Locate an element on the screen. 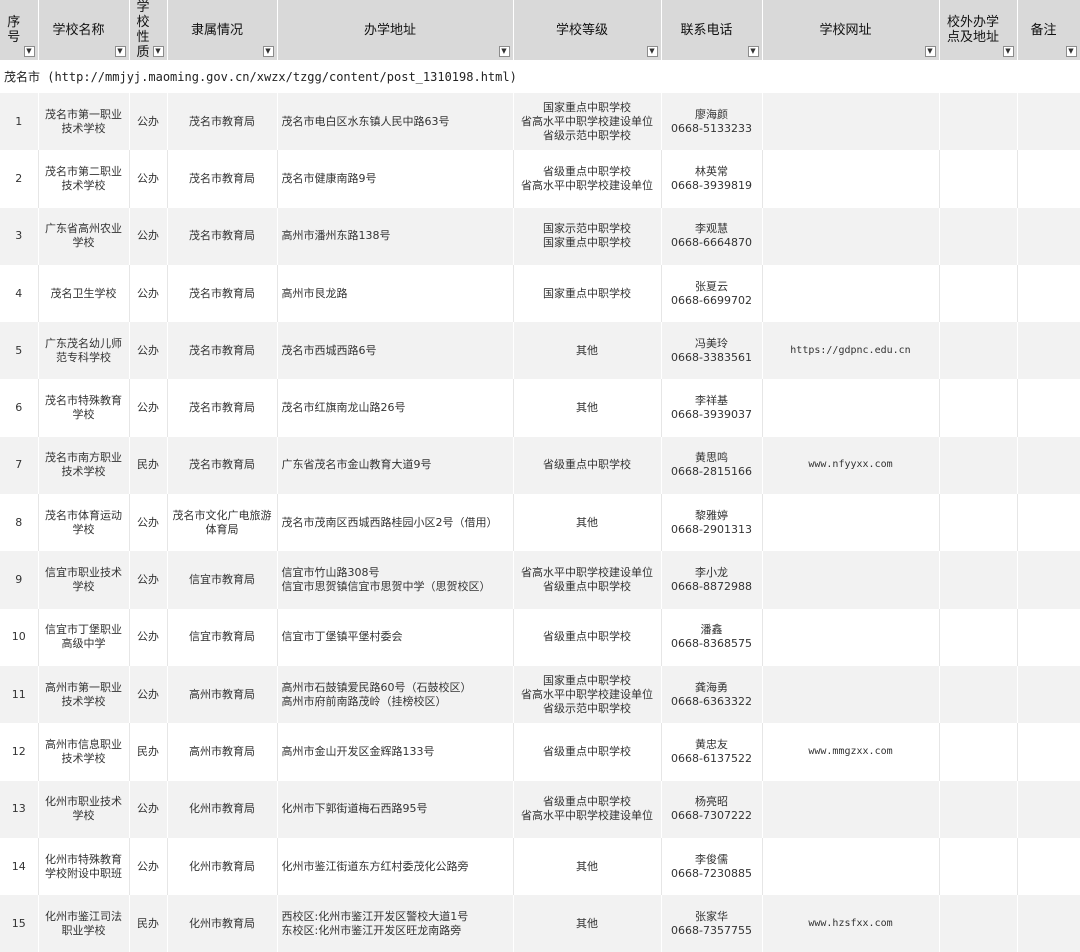  cell-address: 西校区:化州市鉴江开发区警校大道1号 东校区:化州市鉴江开发区旺龙南路旁 is located at coordinates (395, 923).